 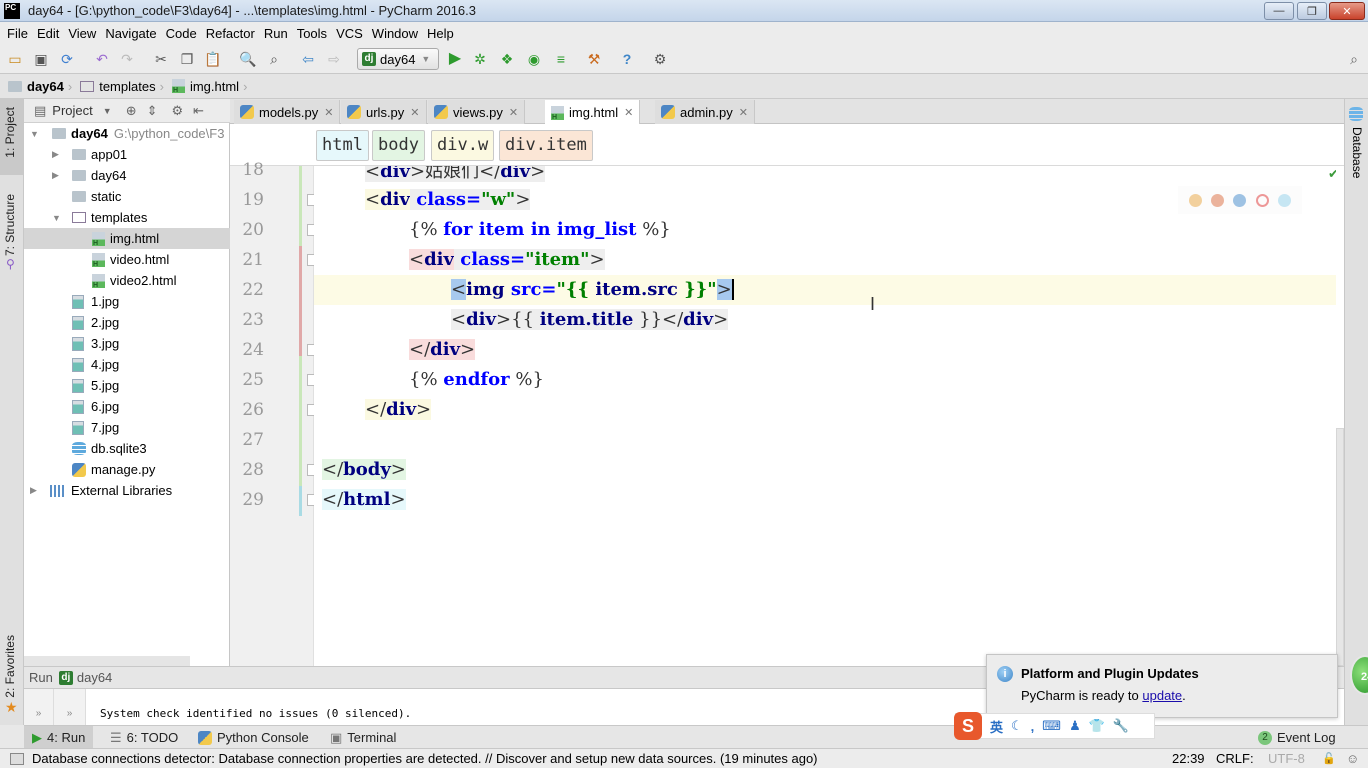 What do you see at coordinates (384, 112) in the screenshot?
I see `tab-urls-py: urls.py ✕` at bounding box center [384, 112].